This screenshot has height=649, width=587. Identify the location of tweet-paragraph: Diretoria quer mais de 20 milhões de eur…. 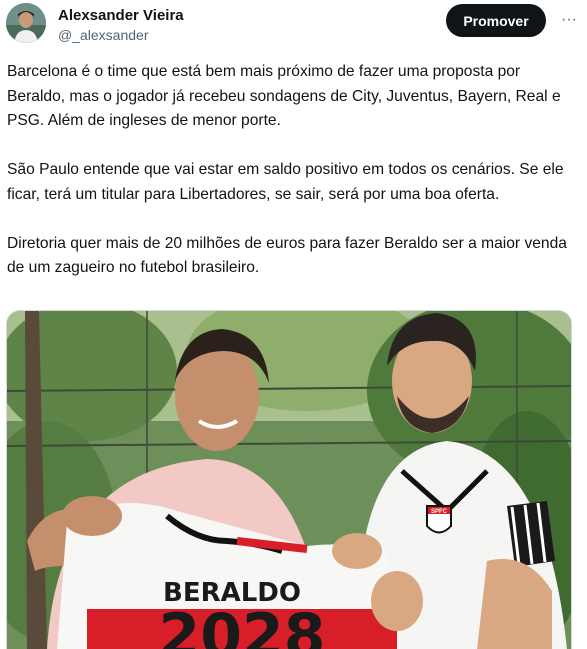
(287, 255).